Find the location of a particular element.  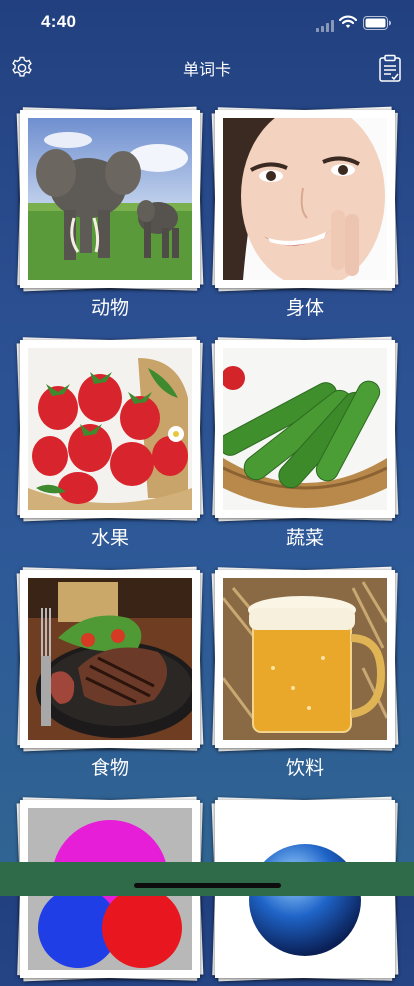

nav-bar: 单词卡 is located at coordinates (207, 68).